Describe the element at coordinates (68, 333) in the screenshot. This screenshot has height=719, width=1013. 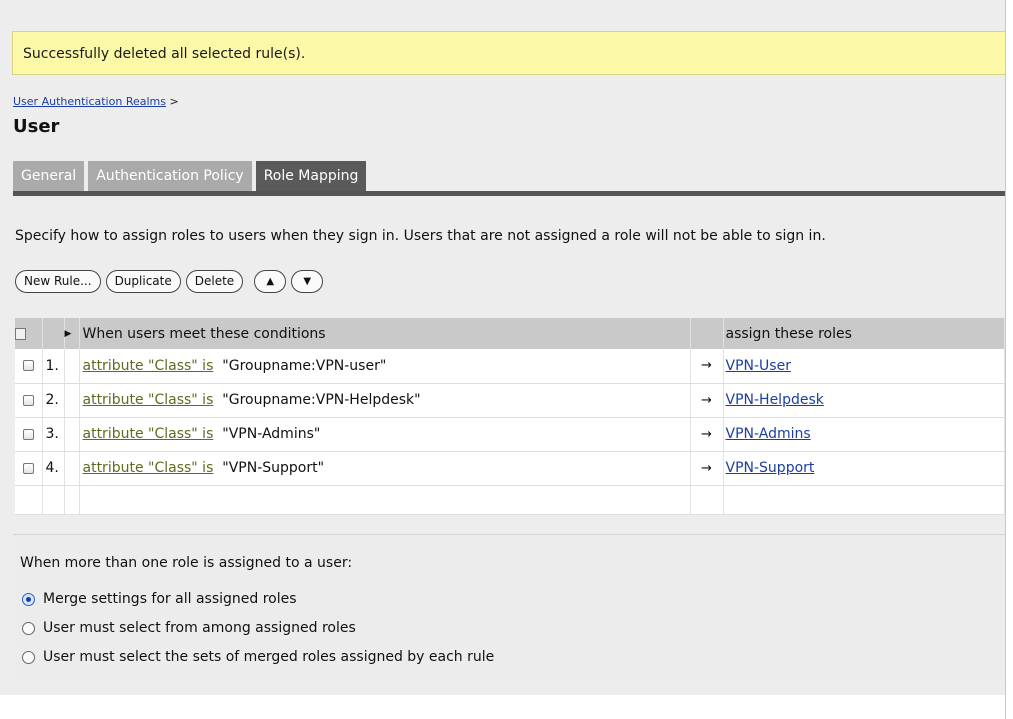
I see `expand-triangle-icon: ▶` at that location.